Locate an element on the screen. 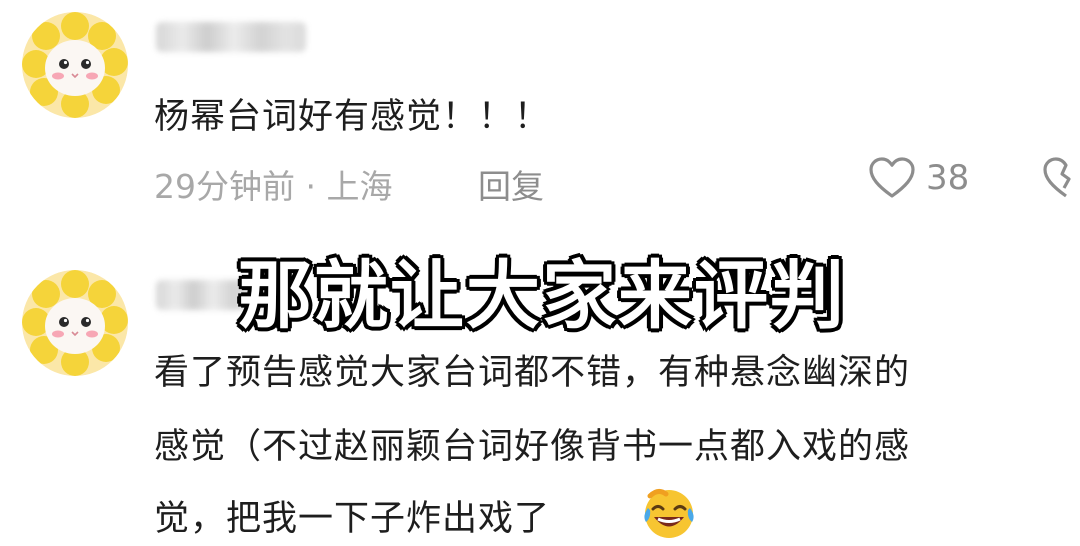  dislike-button is located at coordinates (1061, 178).